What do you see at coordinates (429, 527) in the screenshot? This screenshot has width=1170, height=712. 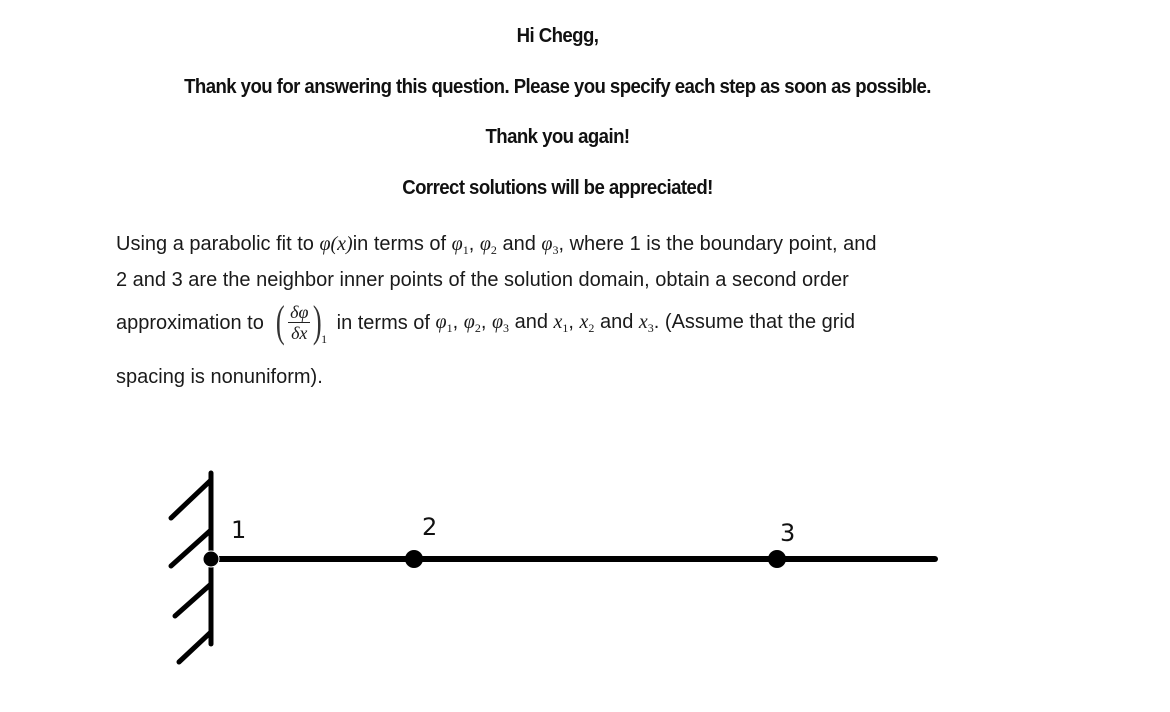 I see `node-2-label: 2` at bounding box center [429, 527].